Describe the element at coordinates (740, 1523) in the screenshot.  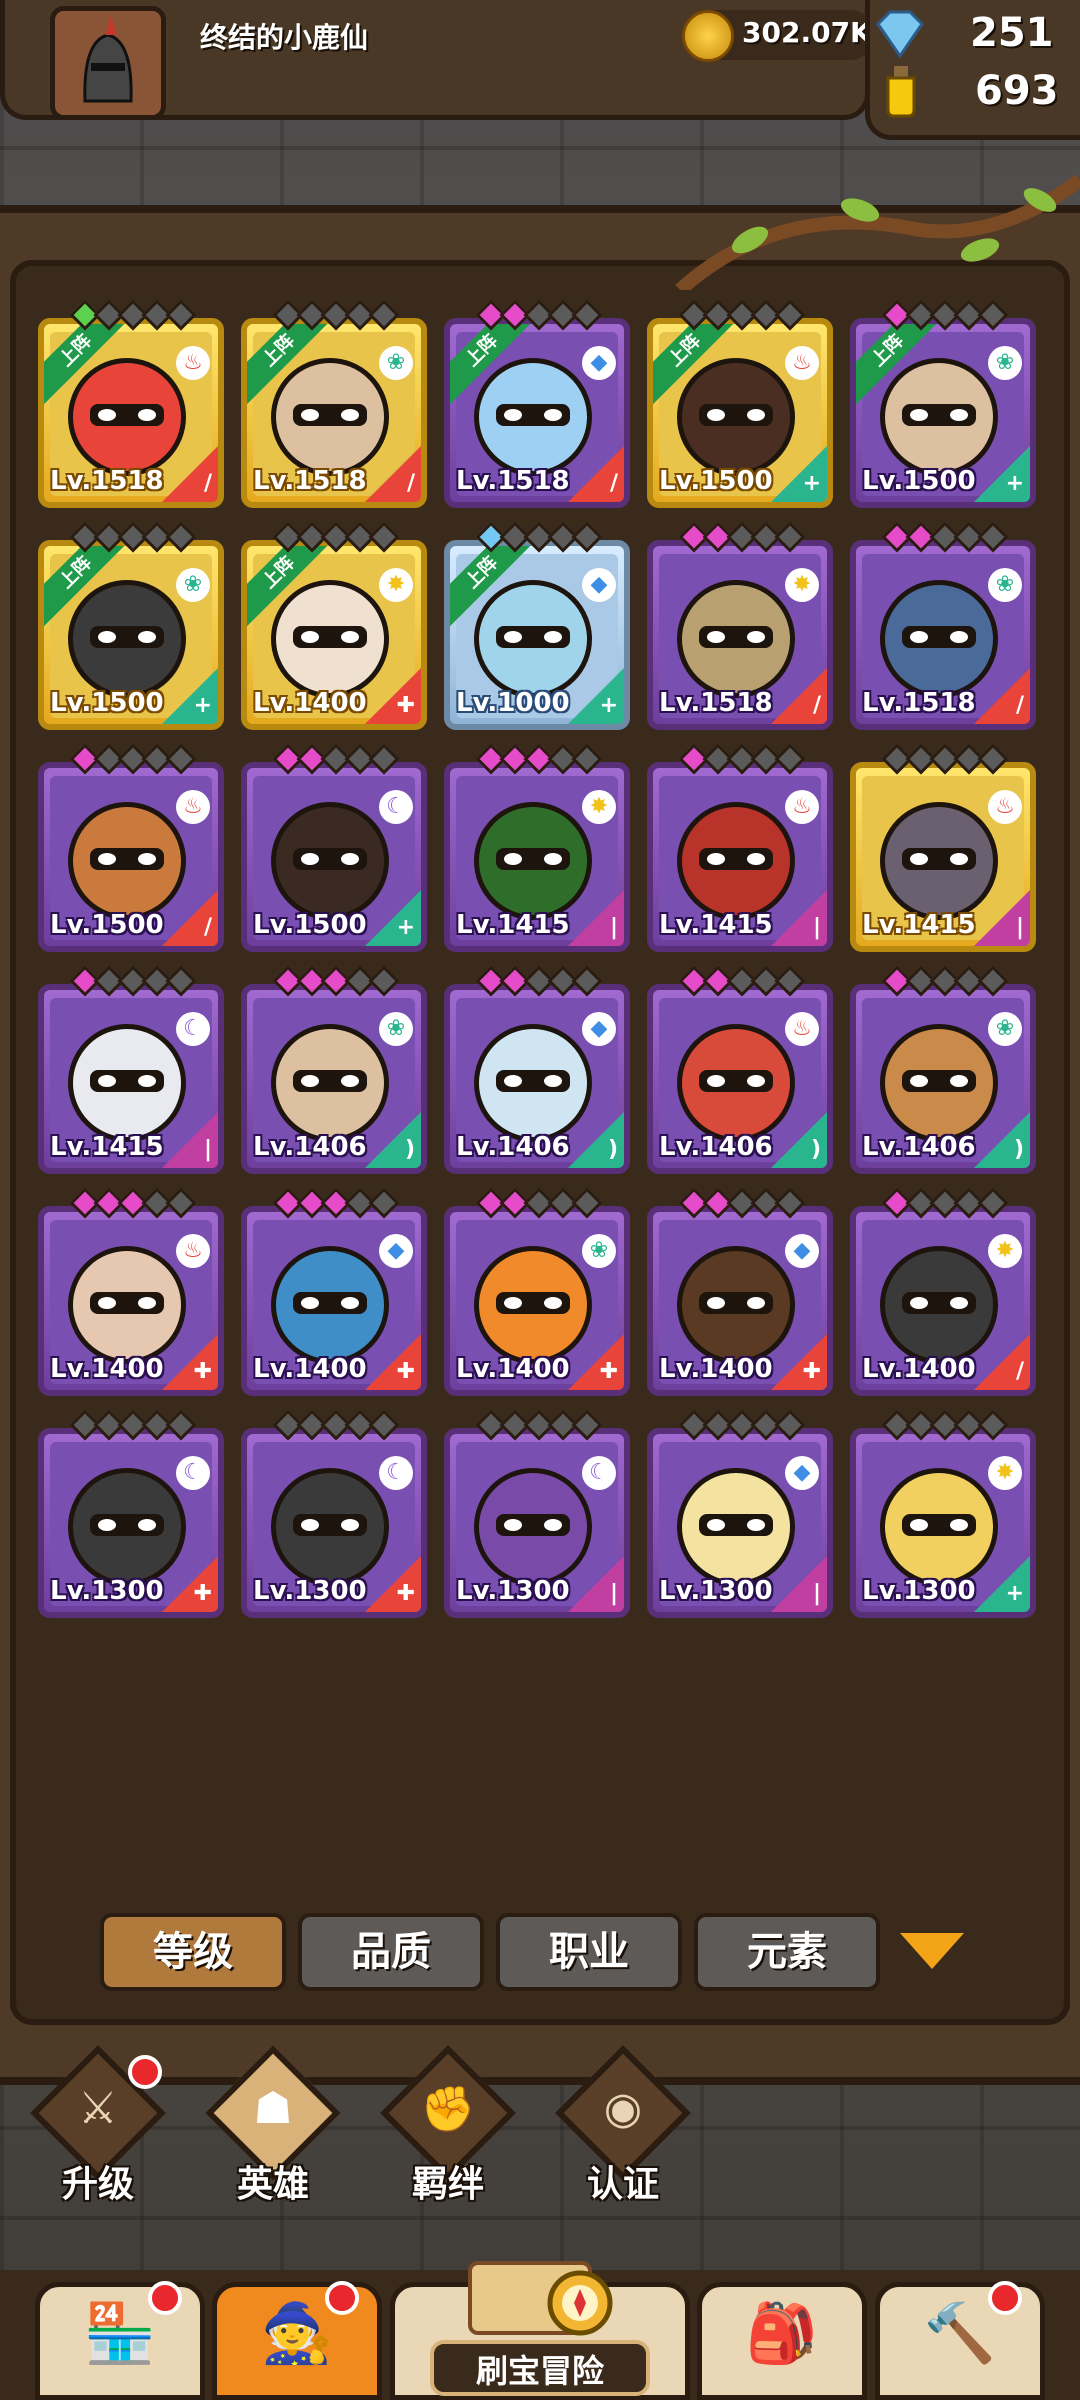
I see `hero-card: ◆ | Lv.1300` at that location.